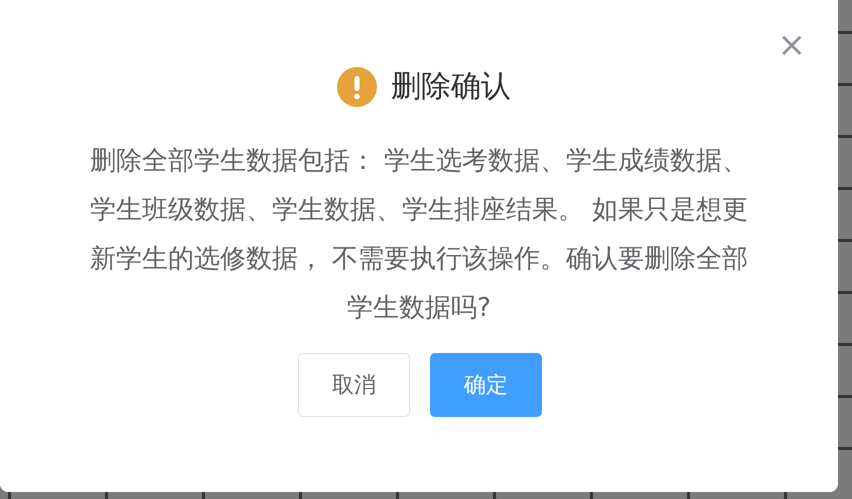  What do you see at coordinates (357, 86) in the screenshot?
I see `warning-icon` at bounding box center [357, 86].